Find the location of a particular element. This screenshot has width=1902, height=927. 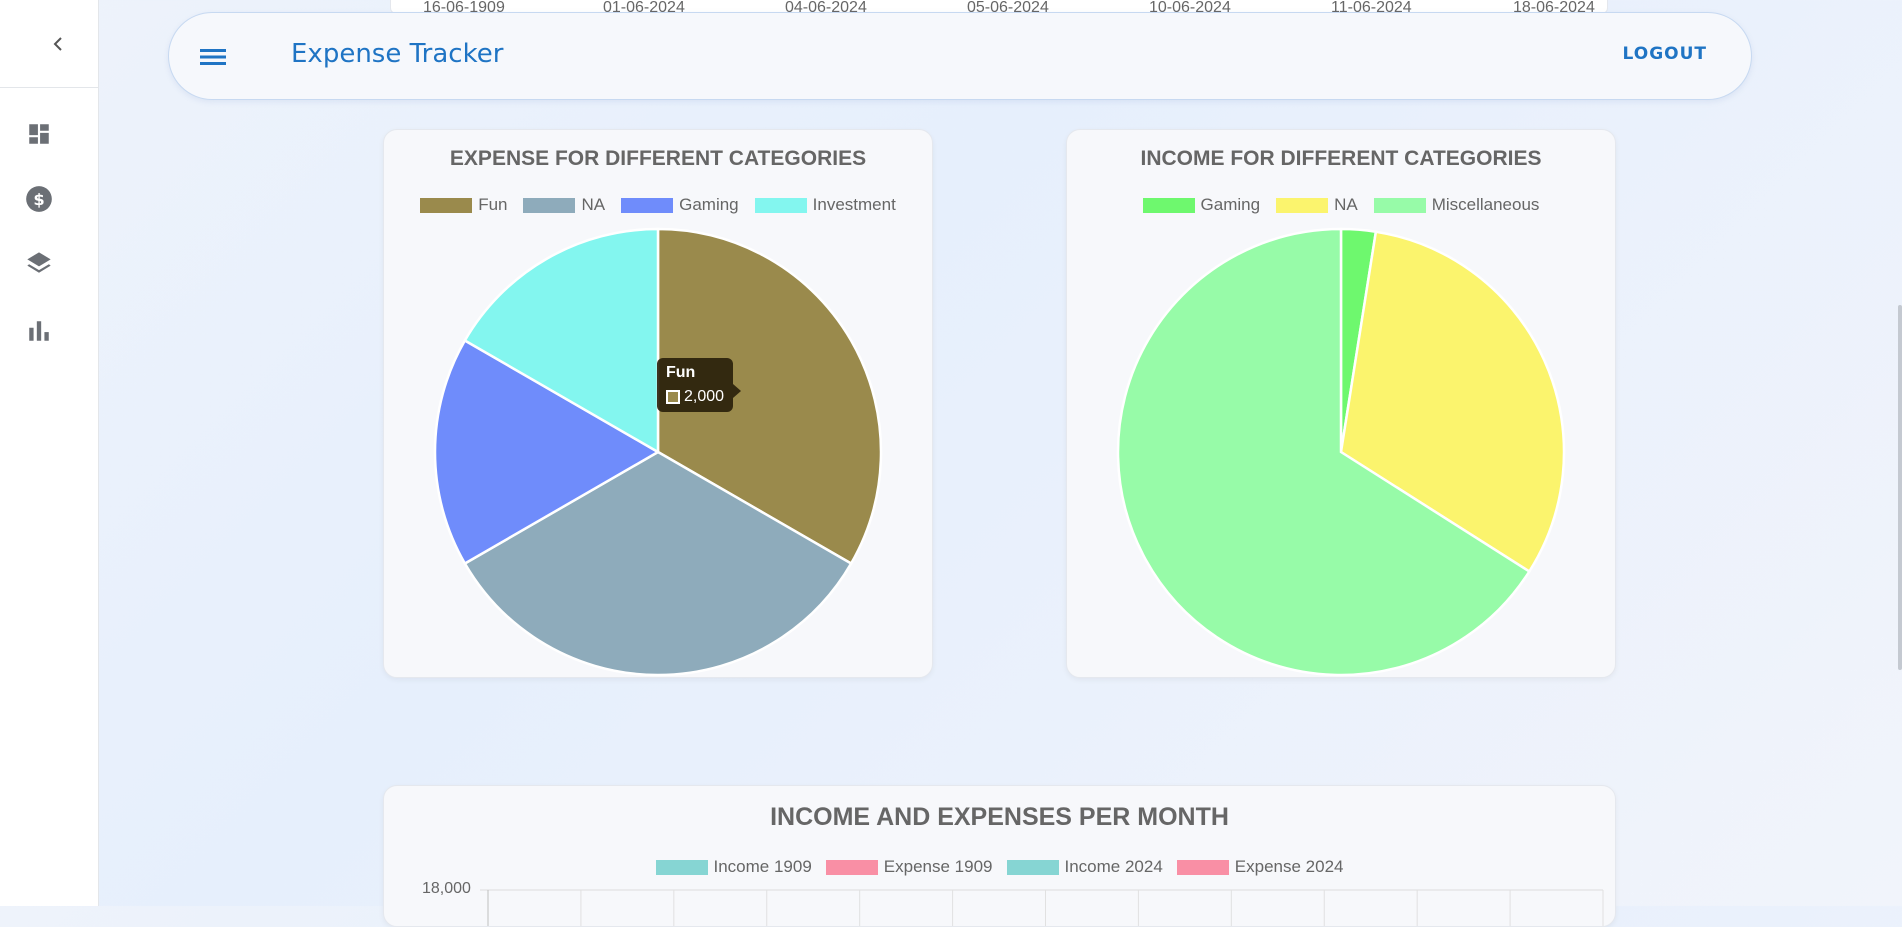

dollar-icon: $ is located at coordinates (39, 199).